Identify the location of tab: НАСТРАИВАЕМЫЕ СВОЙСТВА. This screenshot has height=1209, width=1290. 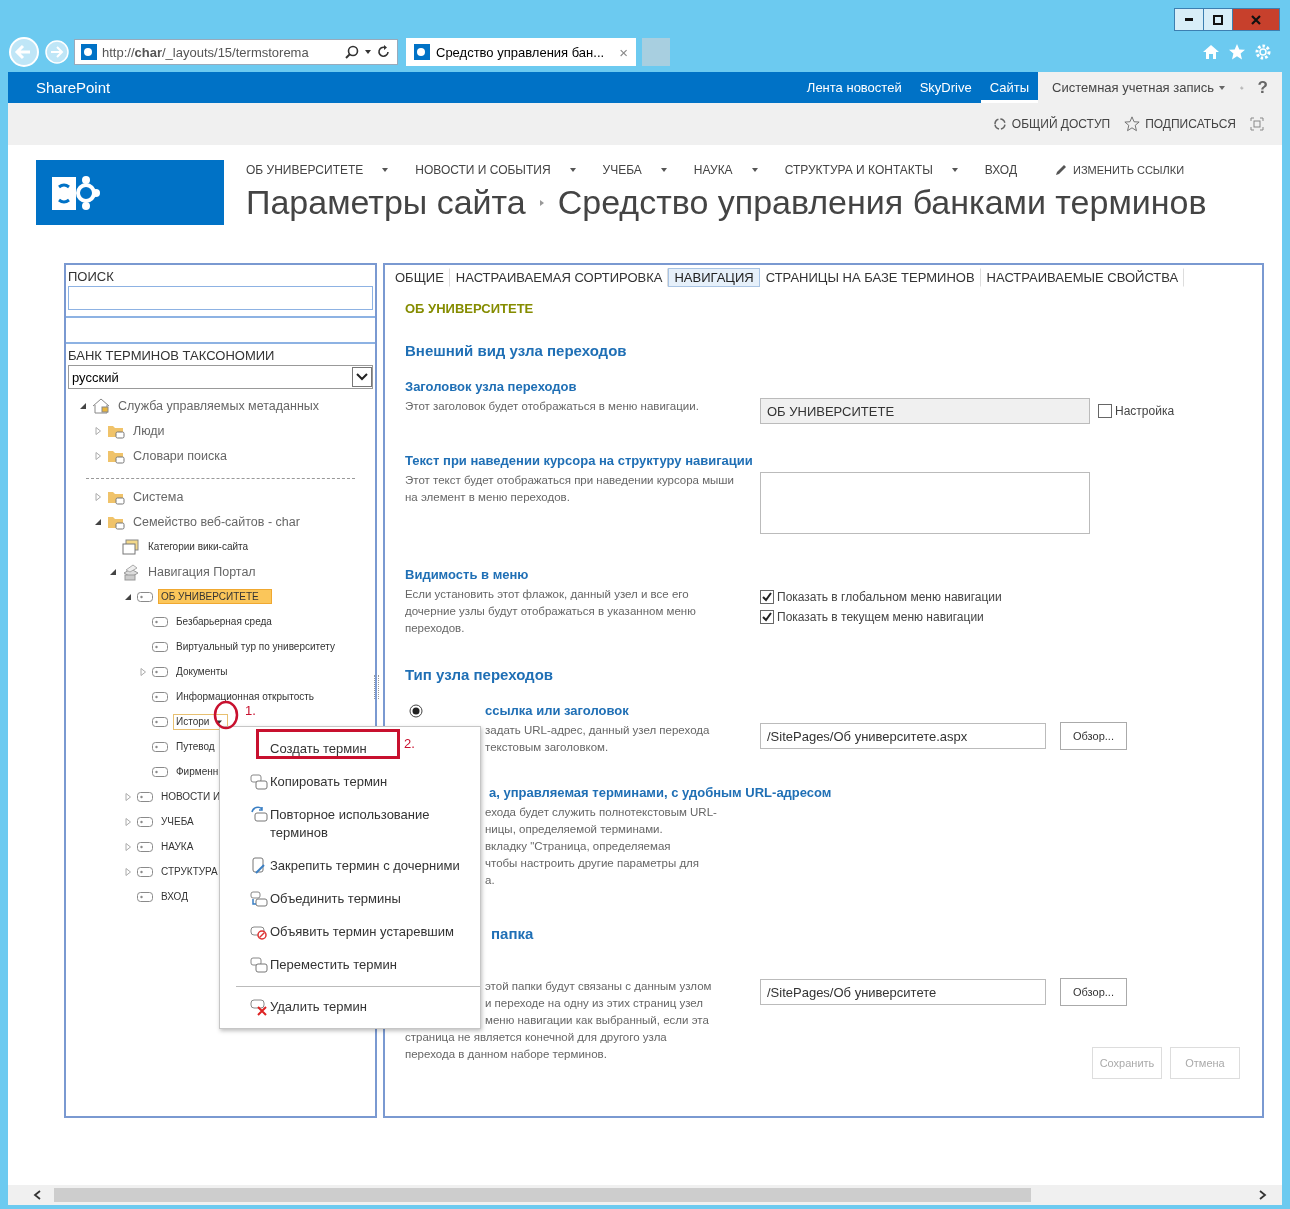
(1082, 277).